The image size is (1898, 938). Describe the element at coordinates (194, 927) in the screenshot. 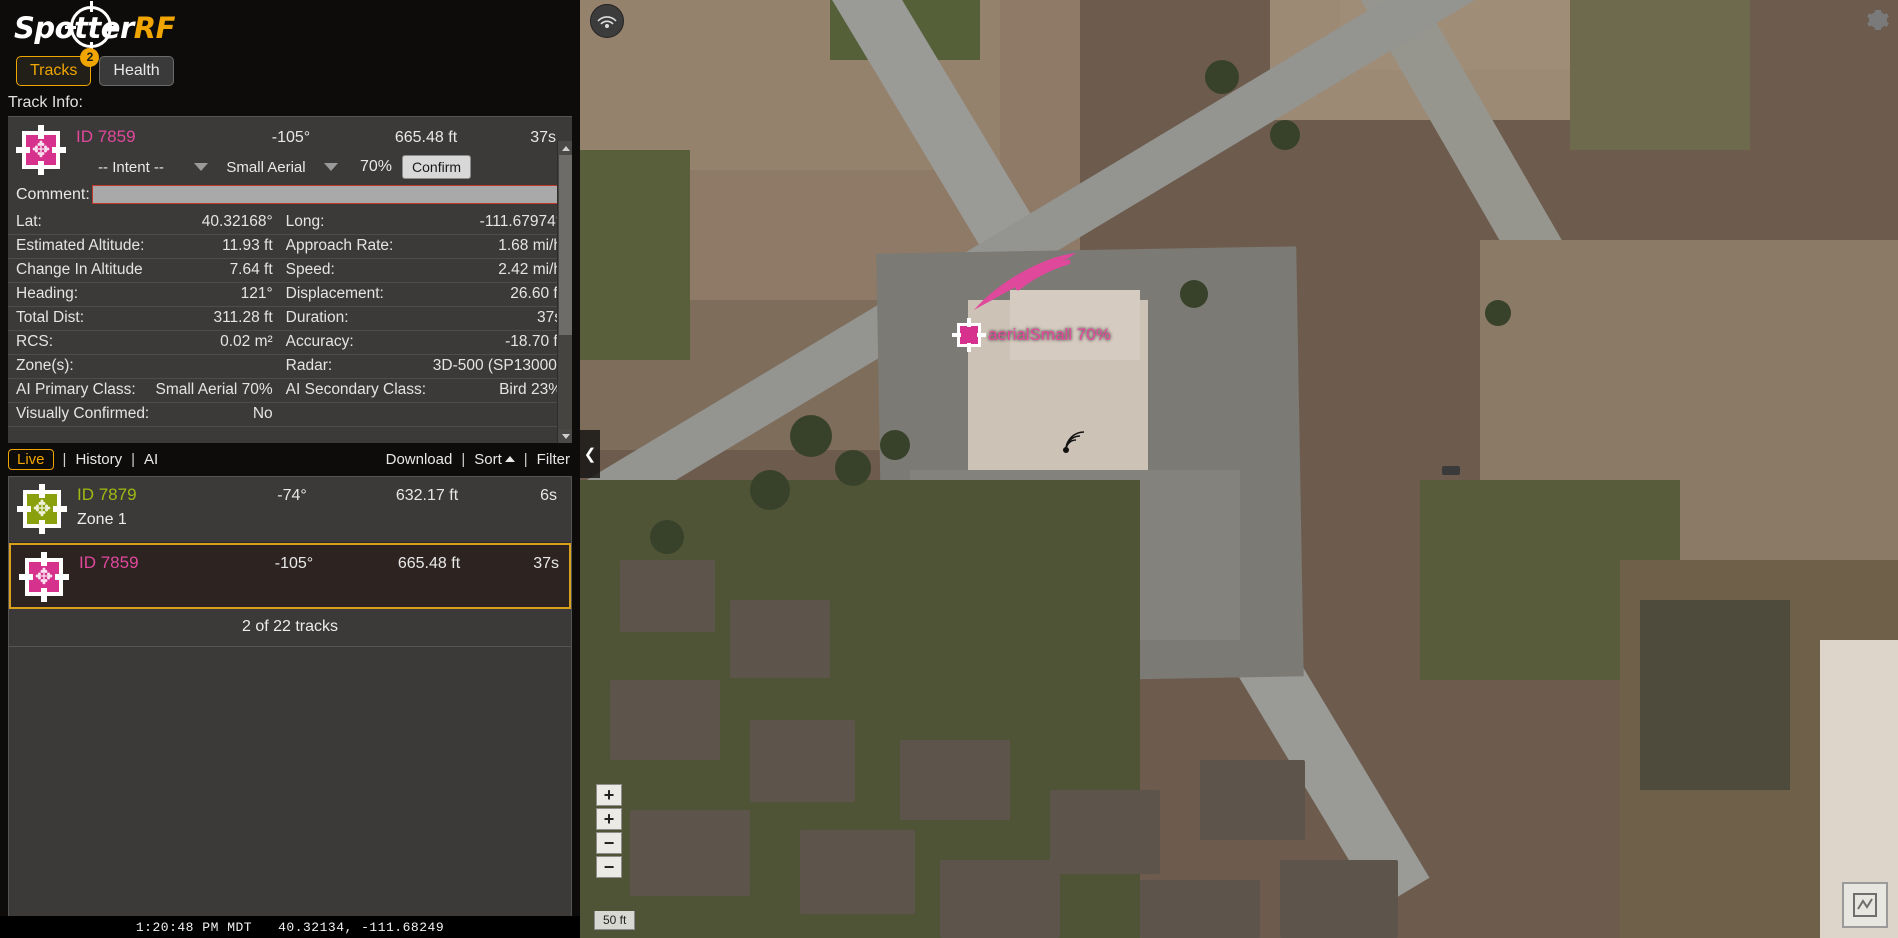

I see `status-time: 1:20:48 PM MDT` at that location.